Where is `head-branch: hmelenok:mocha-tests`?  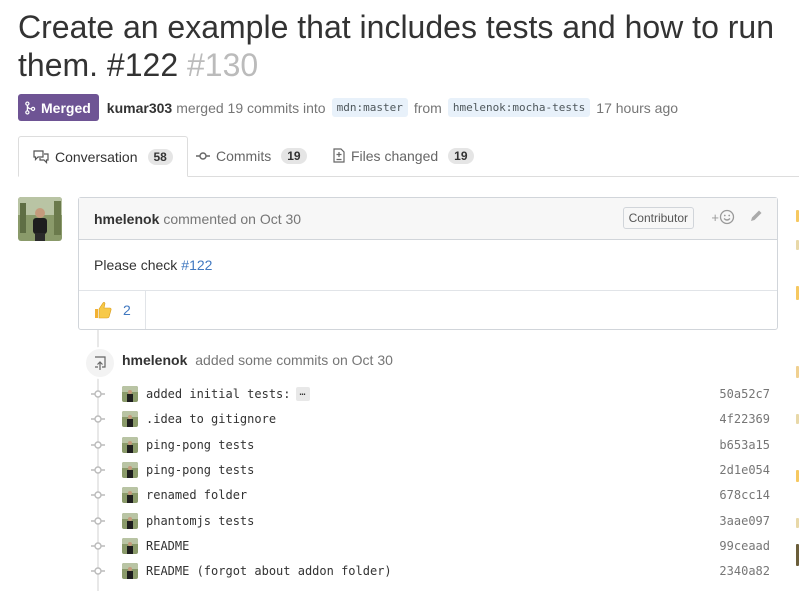 head-branch: hmelenok:mocha-tests is located at coordinates (519, 107).